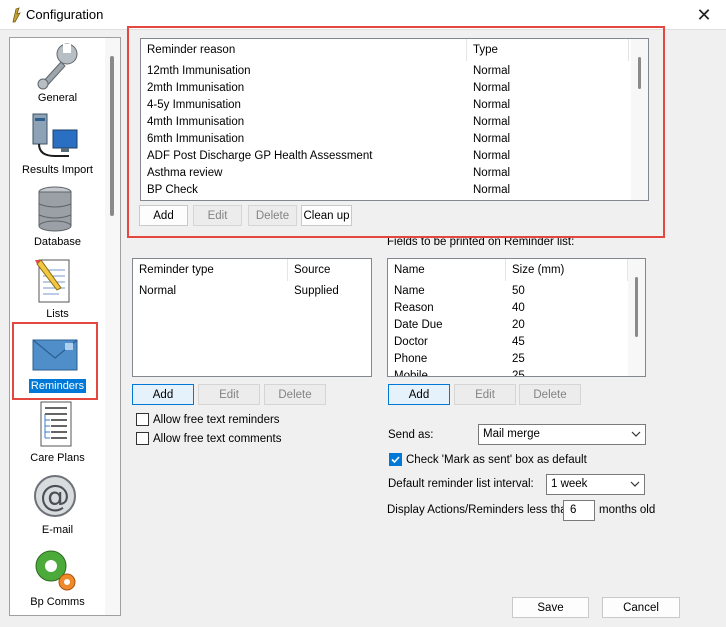  What do you see at coordinates (196, 88) in the screenshot?
I see `reminder_reasons-cell-0: 2mth Immunisation` at bounding box center [196, 88].